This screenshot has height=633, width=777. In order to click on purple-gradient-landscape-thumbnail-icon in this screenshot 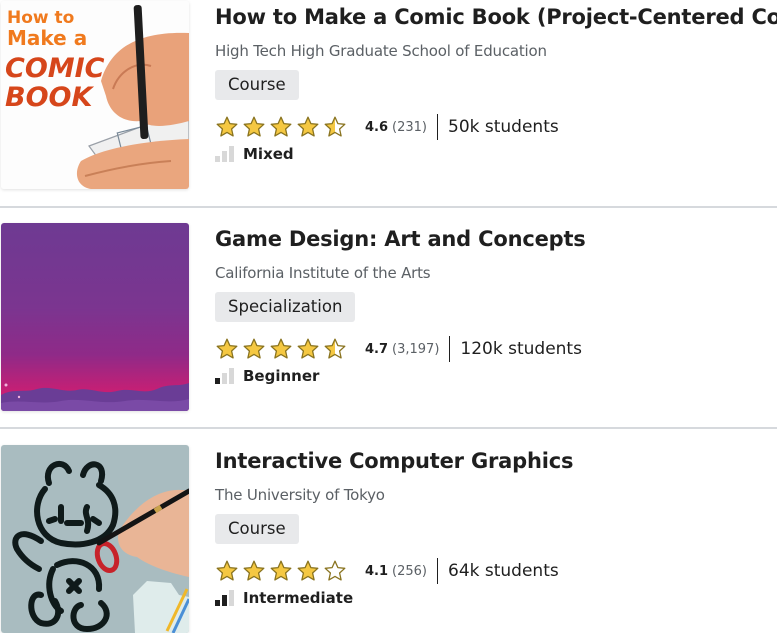, I will do `click(95, 317)`.